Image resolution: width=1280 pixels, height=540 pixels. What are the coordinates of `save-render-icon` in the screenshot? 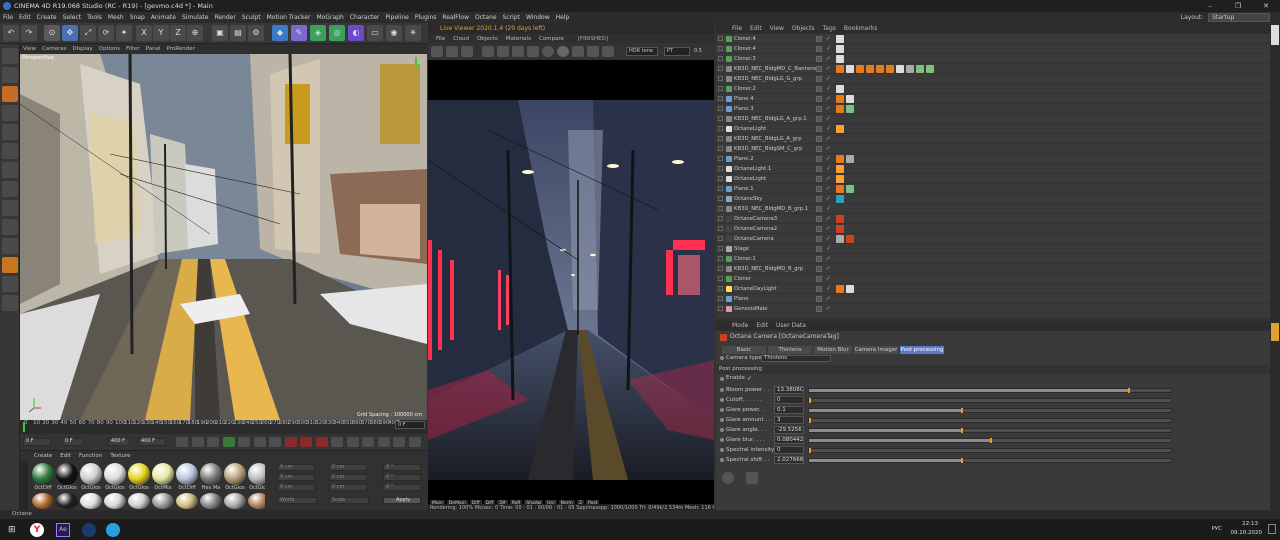 It's located at (608, 51).